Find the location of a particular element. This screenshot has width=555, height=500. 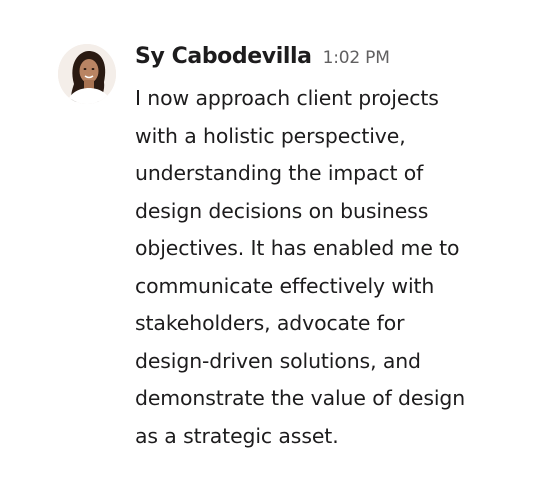

sender-name: Sy Cabodevilla is located at coordinates (223, 56).